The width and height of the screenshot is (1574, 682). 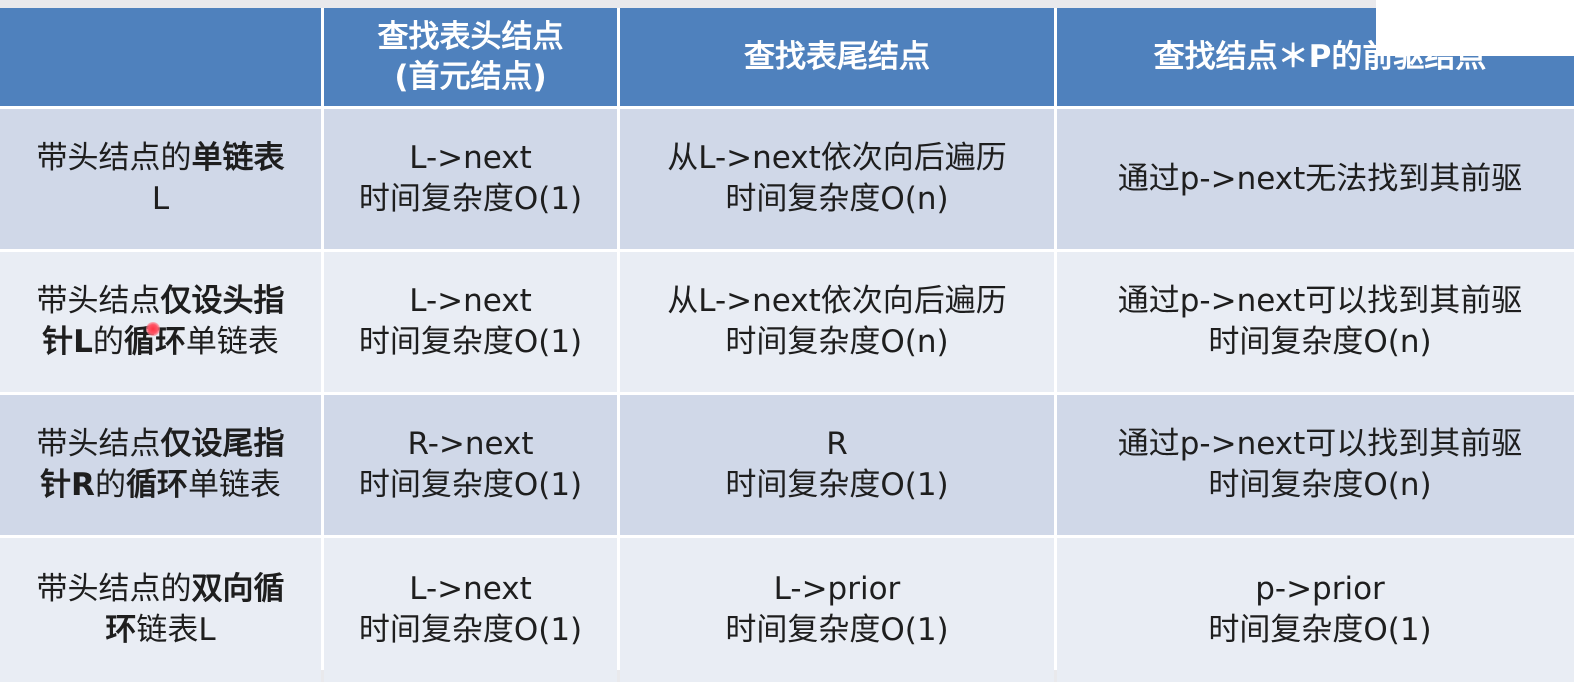 I want to click on label-segment-bold: 针L, so click(x=67, y=342).